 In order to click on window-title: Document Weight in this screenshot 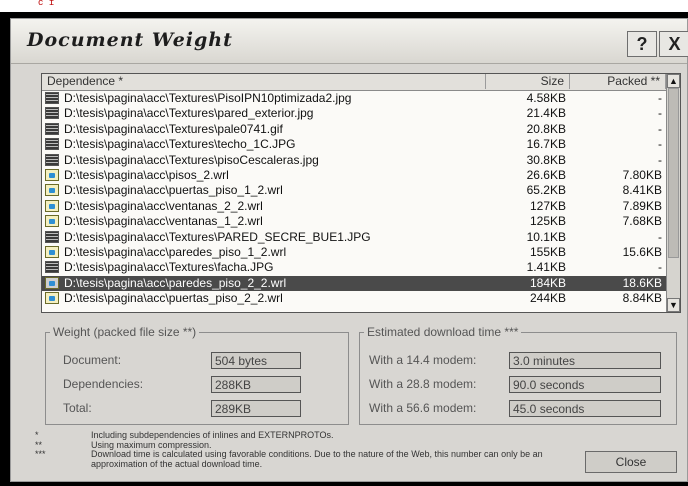, I will do `click(130, 40)`.